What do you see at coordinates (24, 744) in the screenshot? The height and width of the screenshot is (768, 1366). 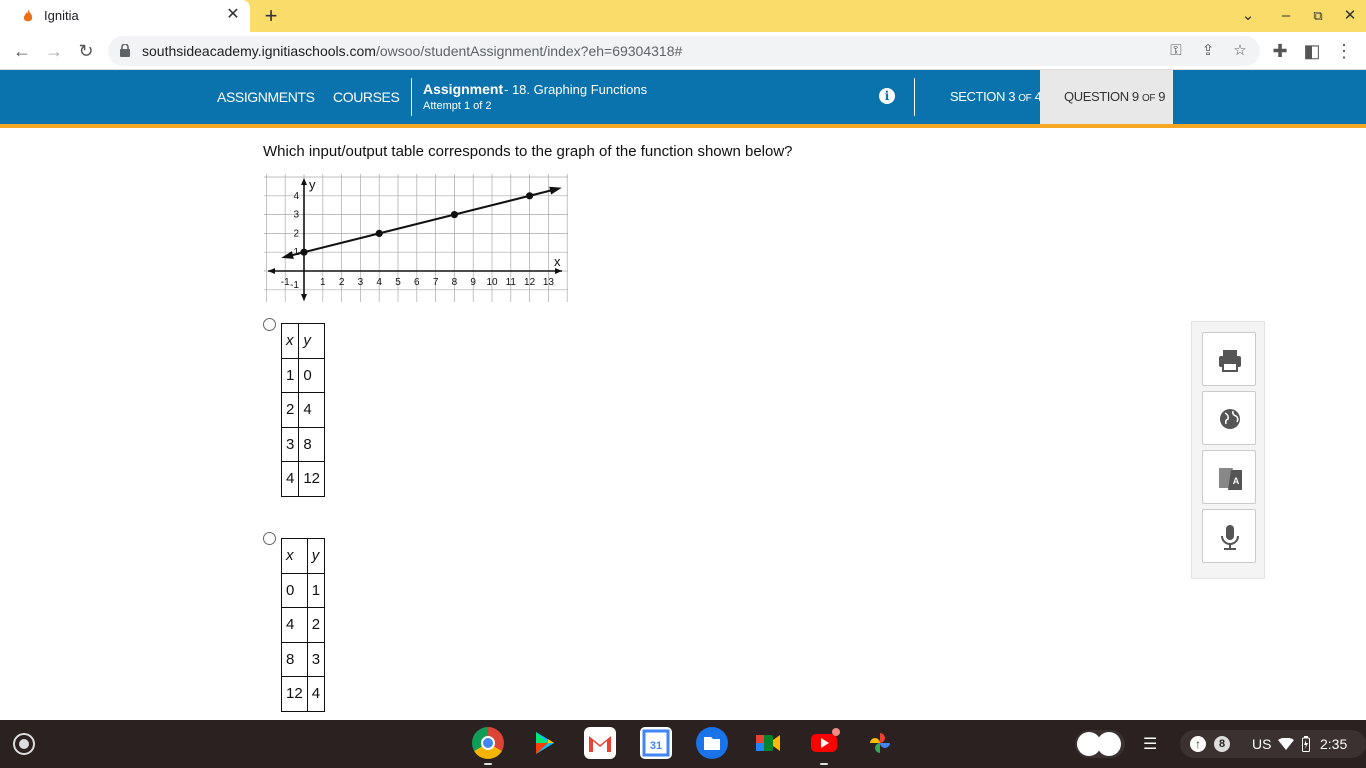 I see `launcher-icon` at bounding box center [24, 744].